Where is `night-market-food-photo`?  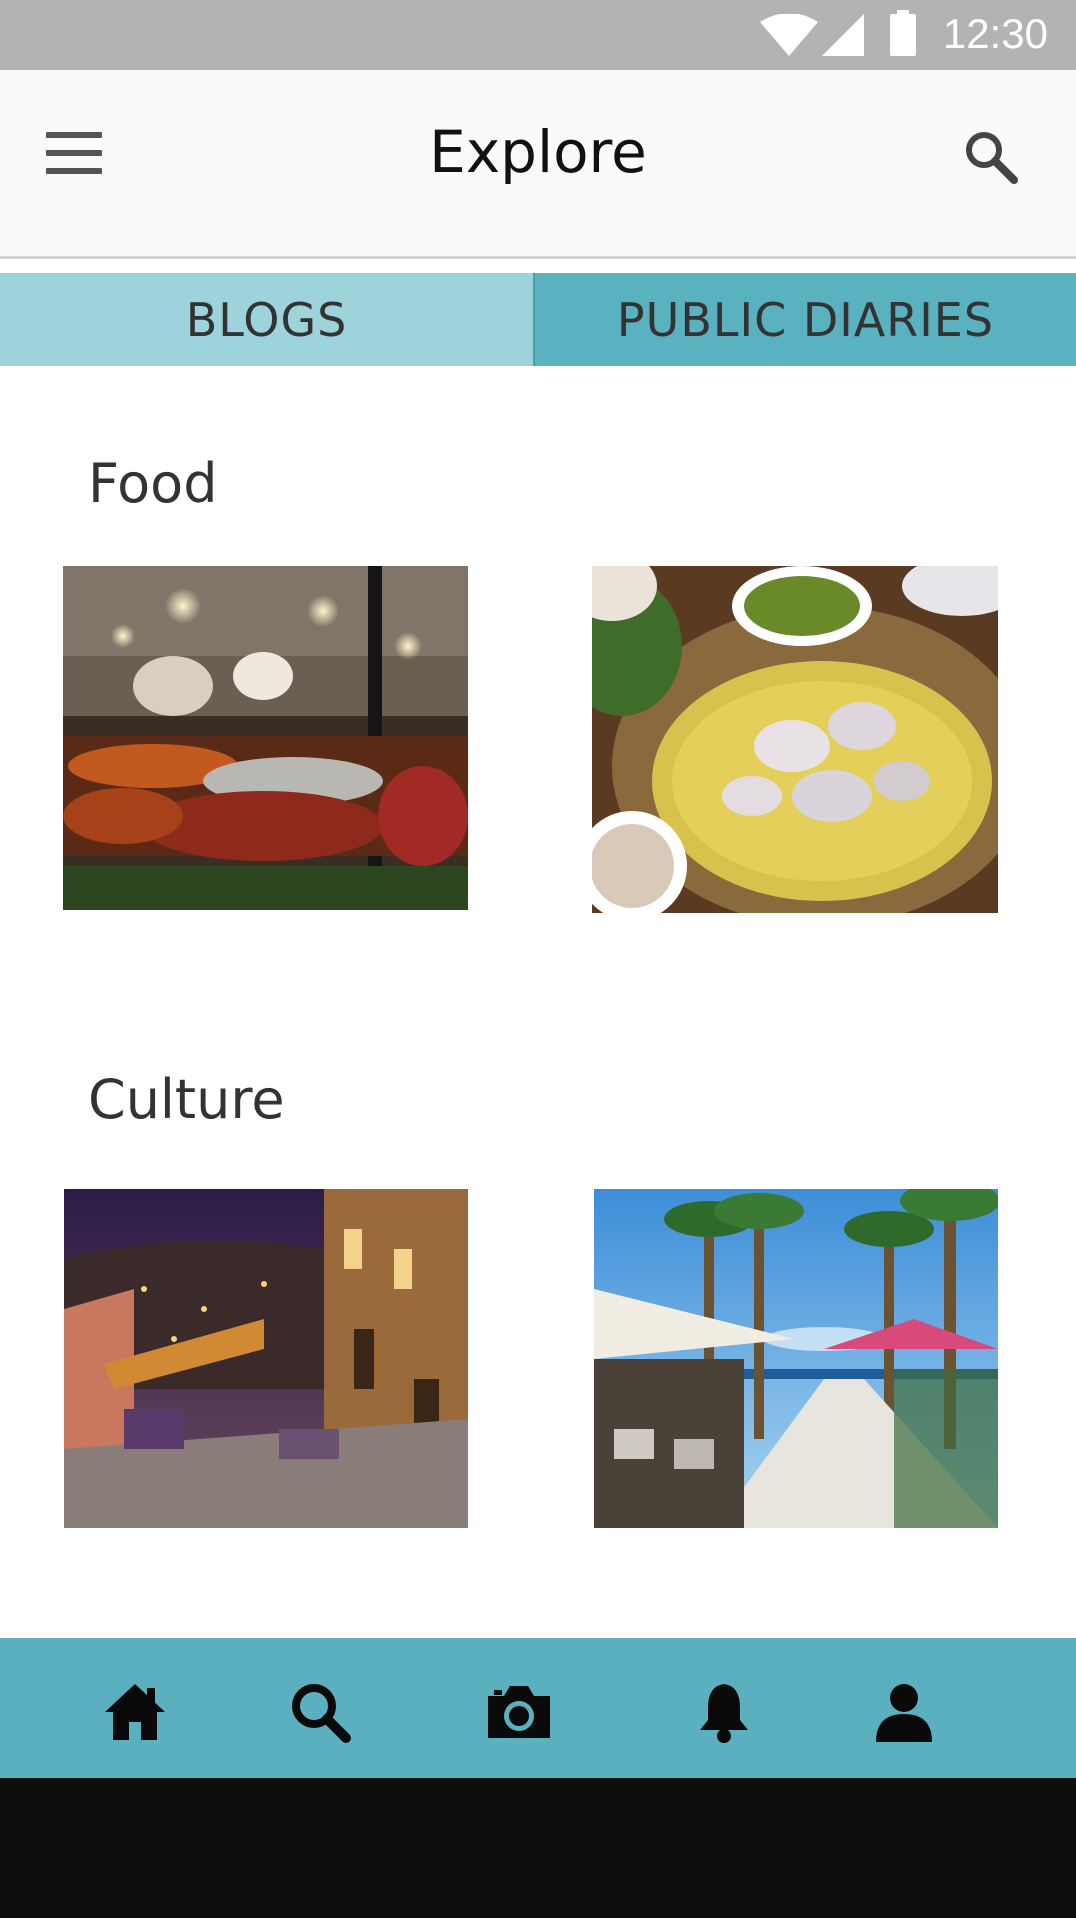
night-market-food-photo is located at coordinates (265, 738).